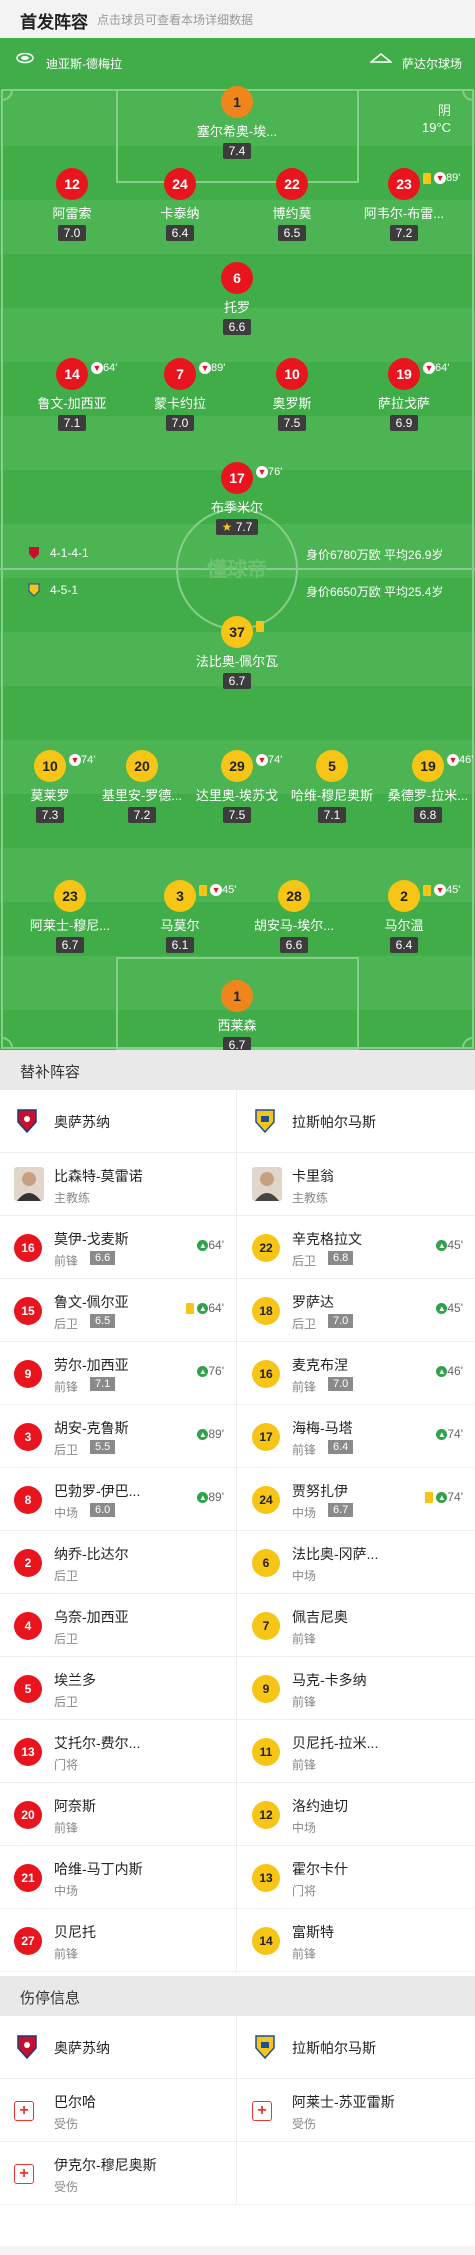 The width and height of the screenshot is (475, 2255). I want to click on pitch-player: 1 塞尔希奥-埃... 7.4, so click(237, 123).